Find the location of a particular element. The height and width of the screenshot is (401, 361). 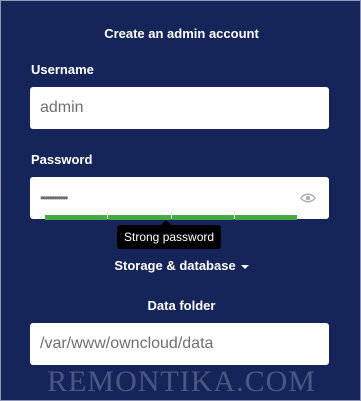

data-folder-label: Data folder is located at coordinates (181, 305).